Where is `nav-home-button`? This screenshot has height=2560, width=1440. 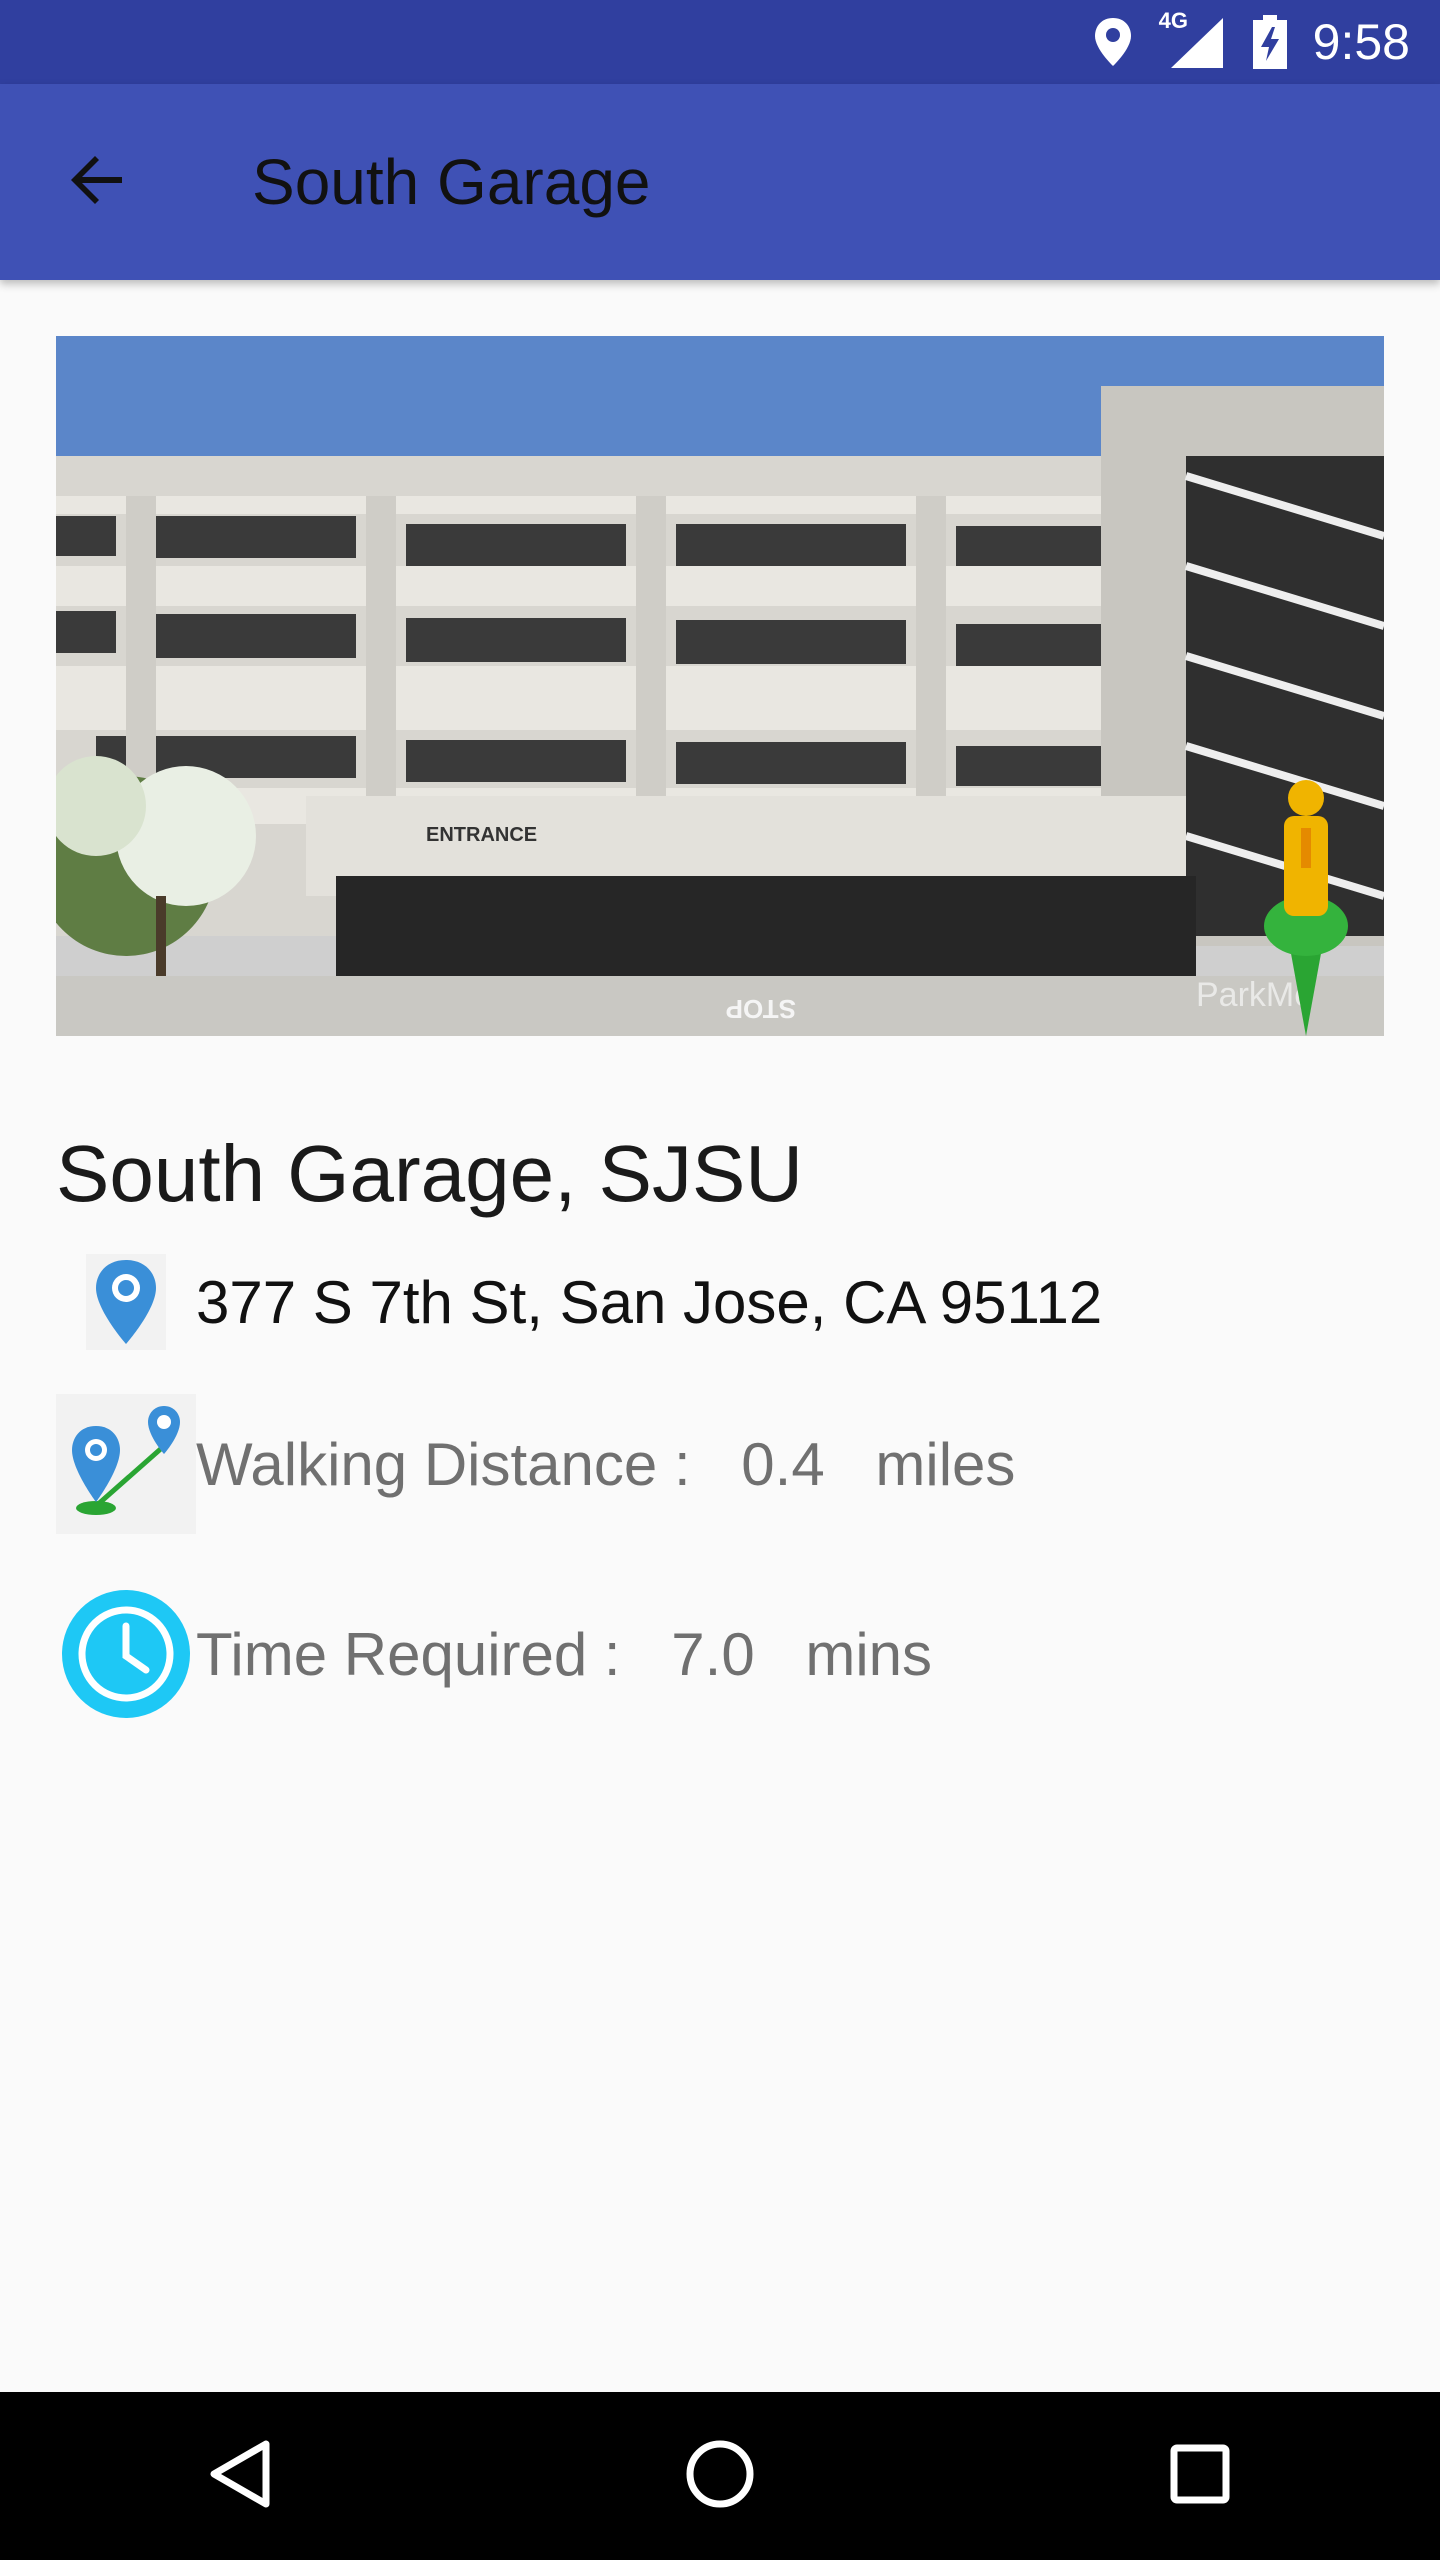
nav-home-button is located at coordinates (720, 2476).